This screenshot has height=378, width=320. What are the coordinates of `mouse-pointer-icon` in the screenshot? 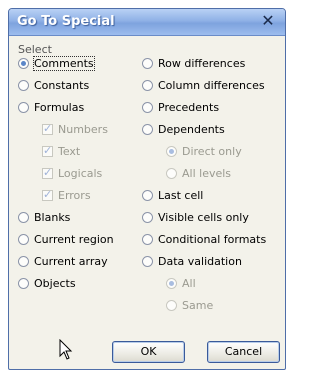 It's located at (66, 349).